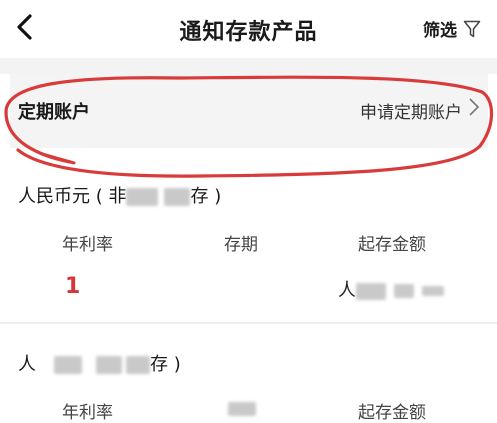 The width and height of the screenshot is (497, 423). What do you see at coordinates (474, 107) in the screenshot?
I see `chevron-right-icon` at bounding box center [474, 107].